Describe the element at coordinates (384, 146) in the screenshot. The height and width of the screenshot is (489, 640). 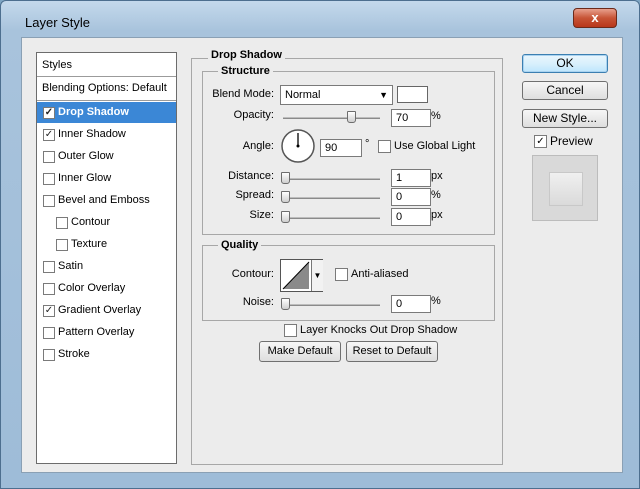
I see `global-light-checkbox` at that location.